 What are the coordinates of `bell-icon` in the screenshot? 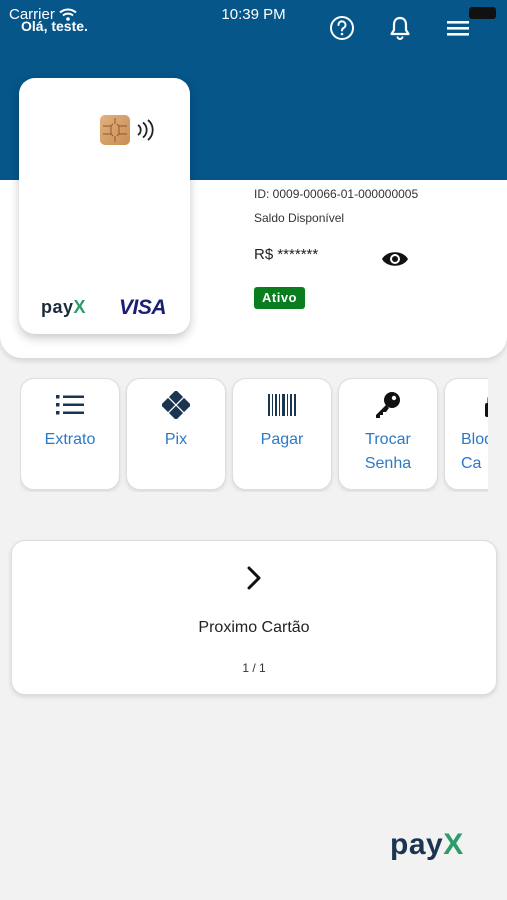 It's located at (400, 28).